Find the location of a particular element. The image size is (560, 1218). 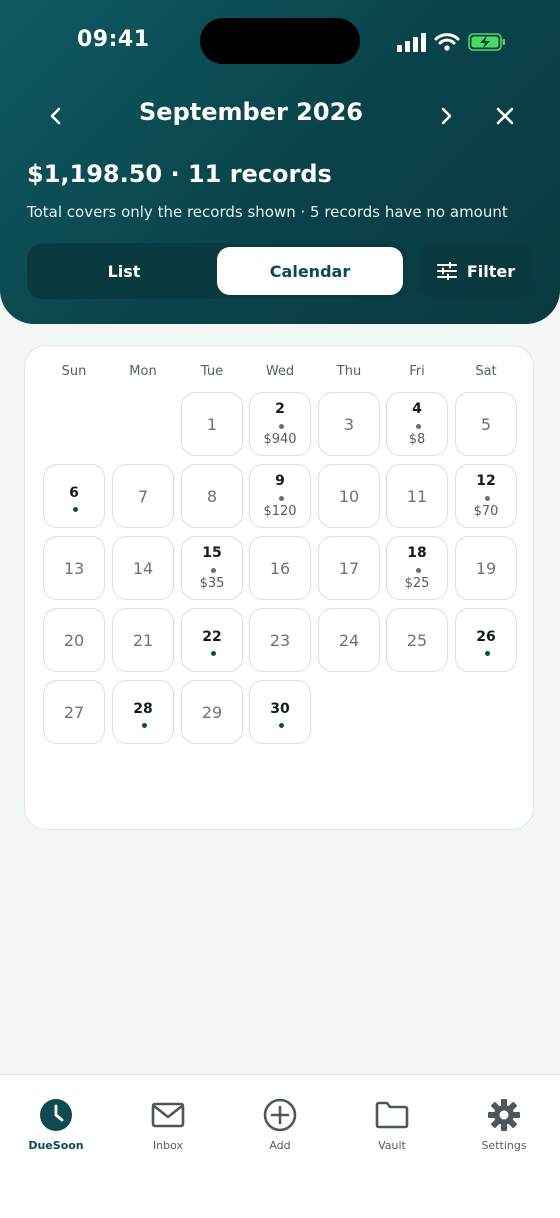

calendar-day-14: 14 is located at coordinates (143, 568).